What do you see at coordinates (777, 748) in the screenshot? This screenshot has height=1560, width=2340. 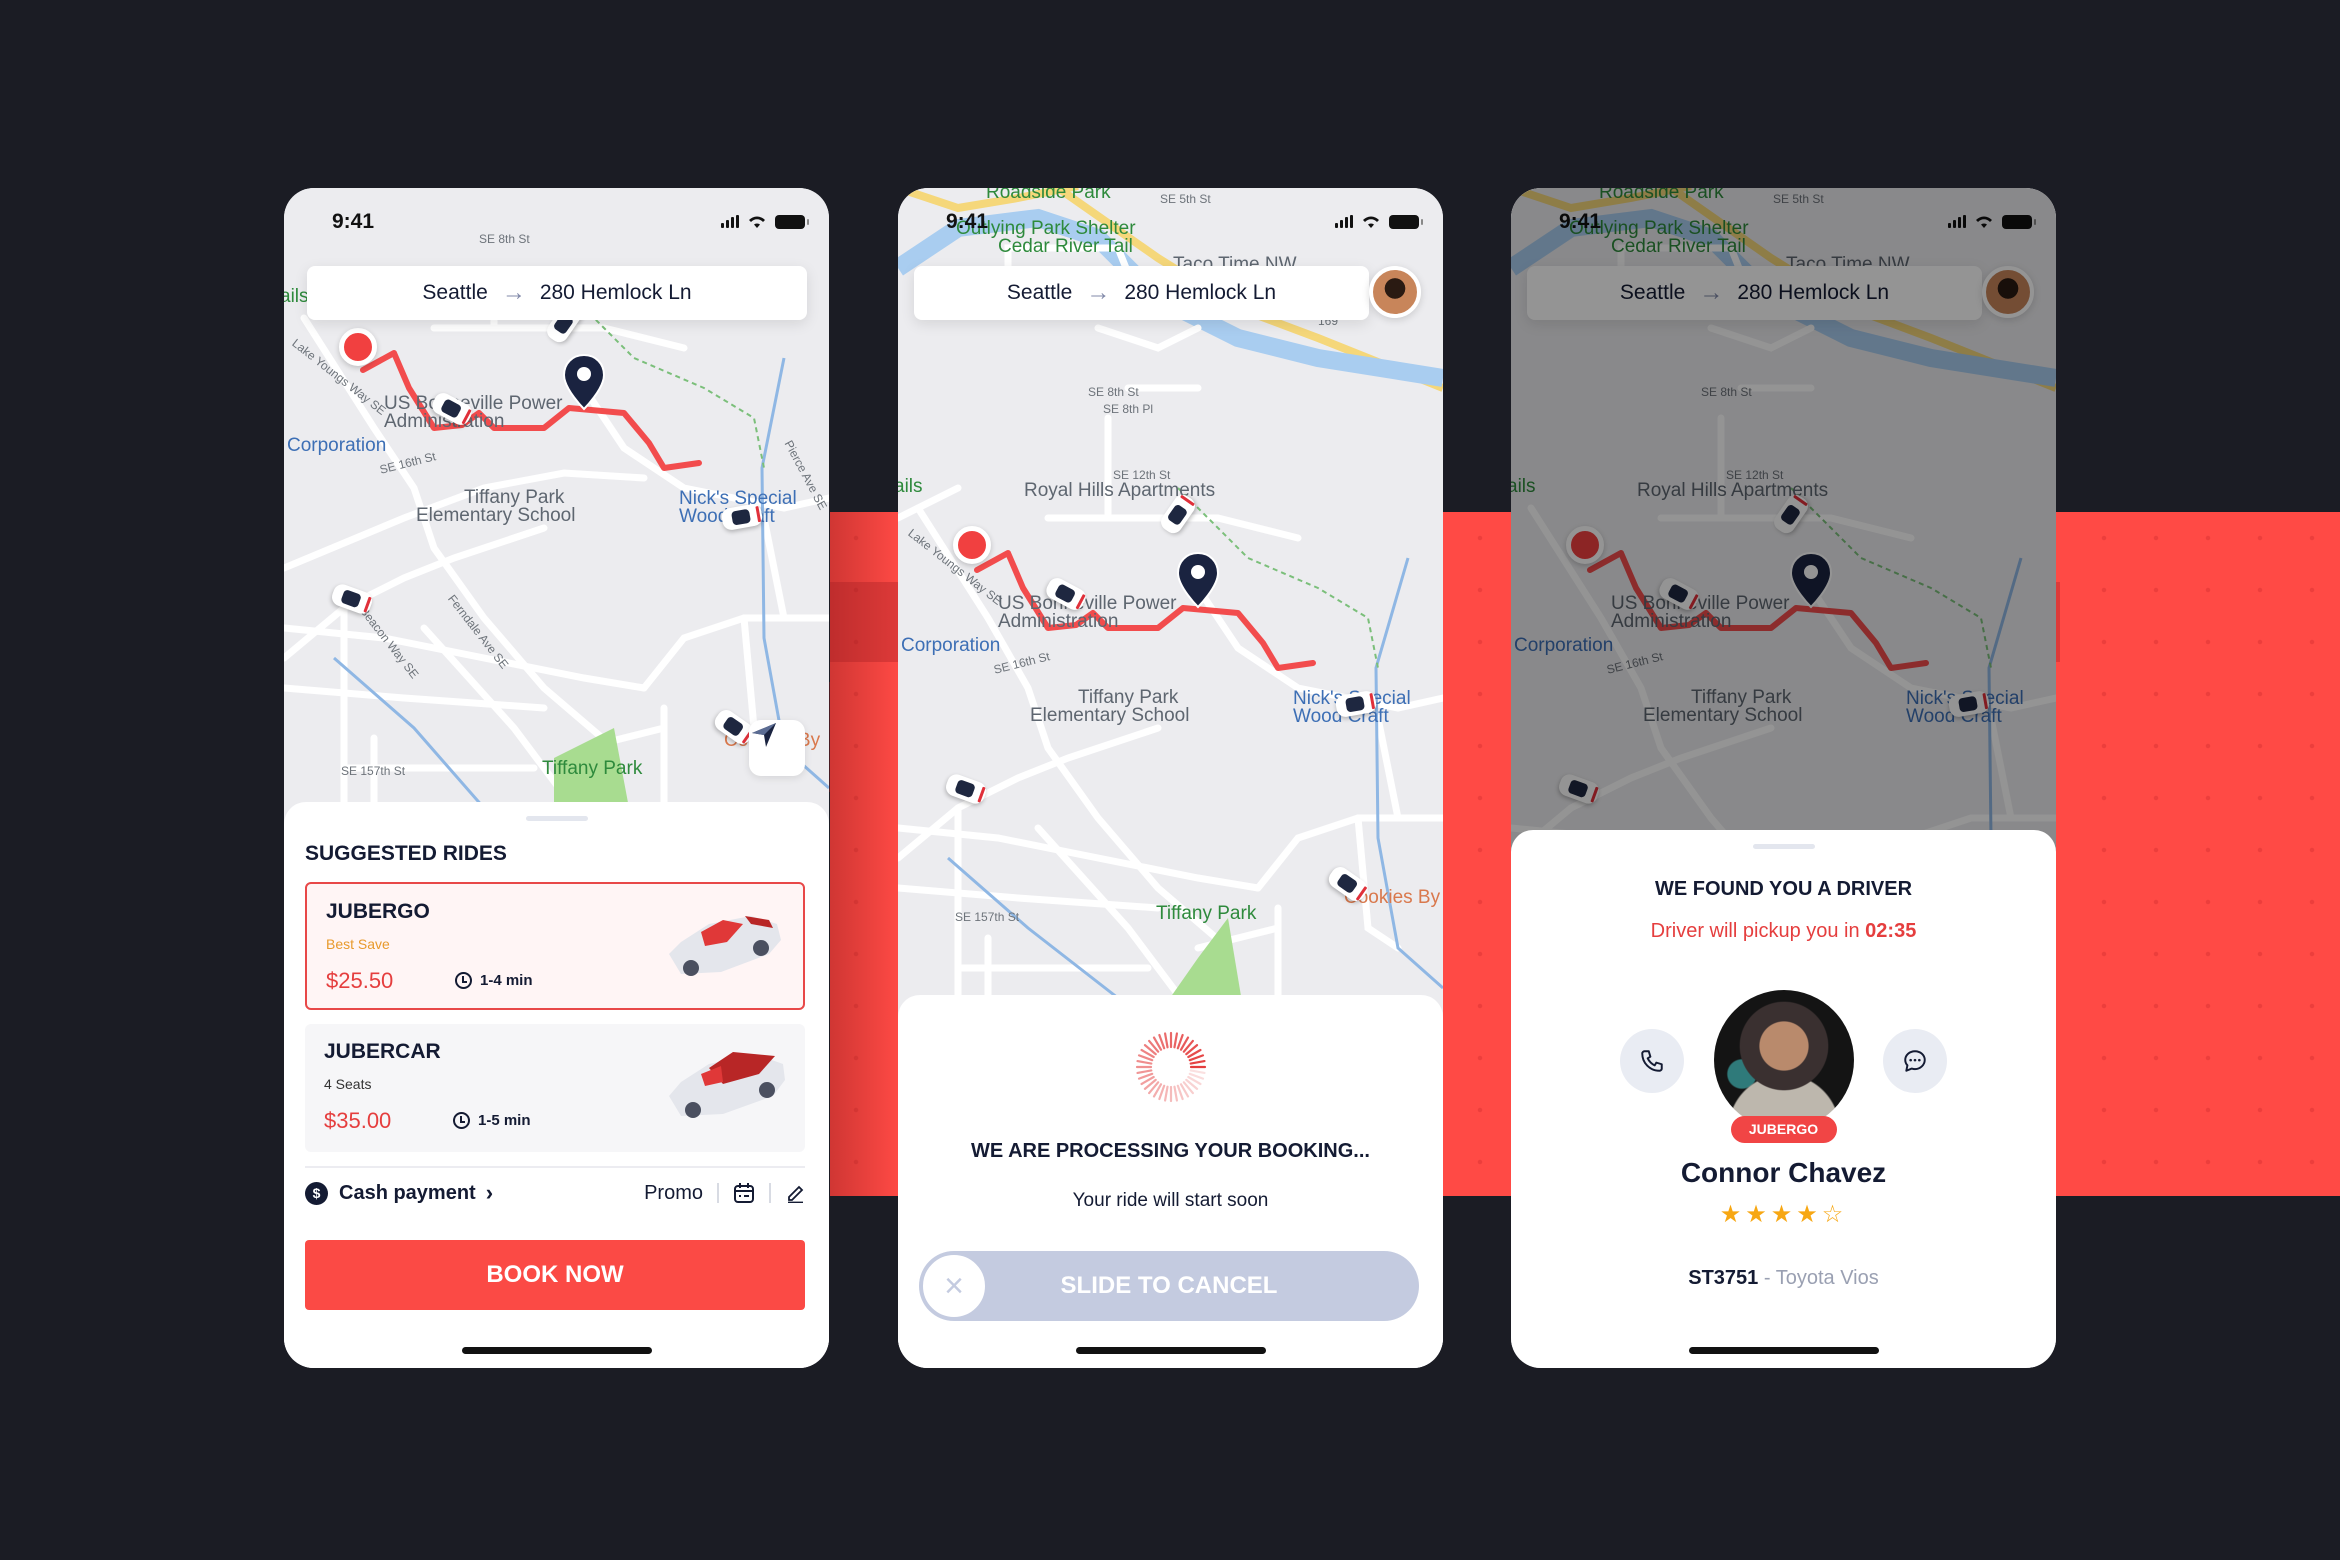 I see `my-location-button` at bounding box center [777, 748].